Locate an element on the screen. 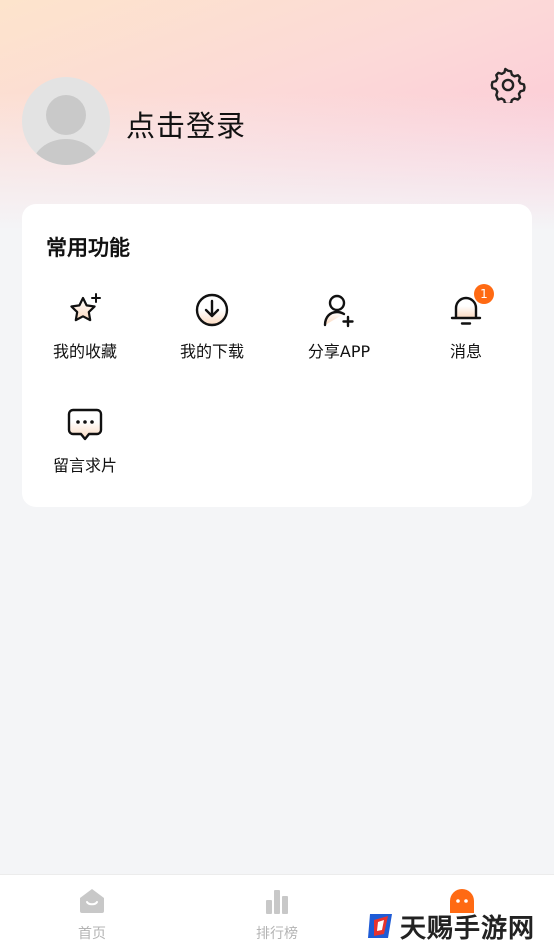 Image resolution: width=554 pixels, height=952 pixels. settings-button is located at coordinates (508, 85).